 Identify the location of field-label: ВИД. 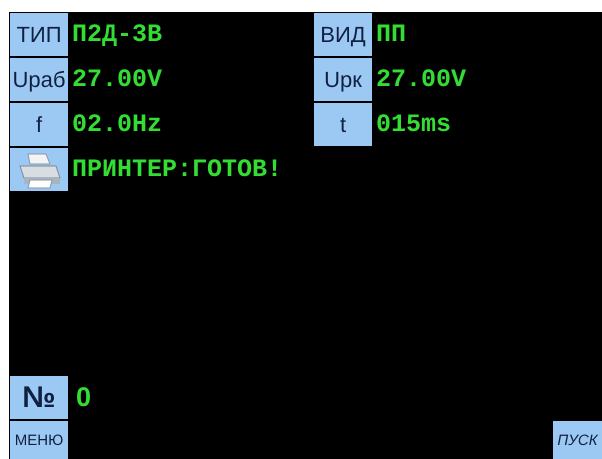
(343, 34).